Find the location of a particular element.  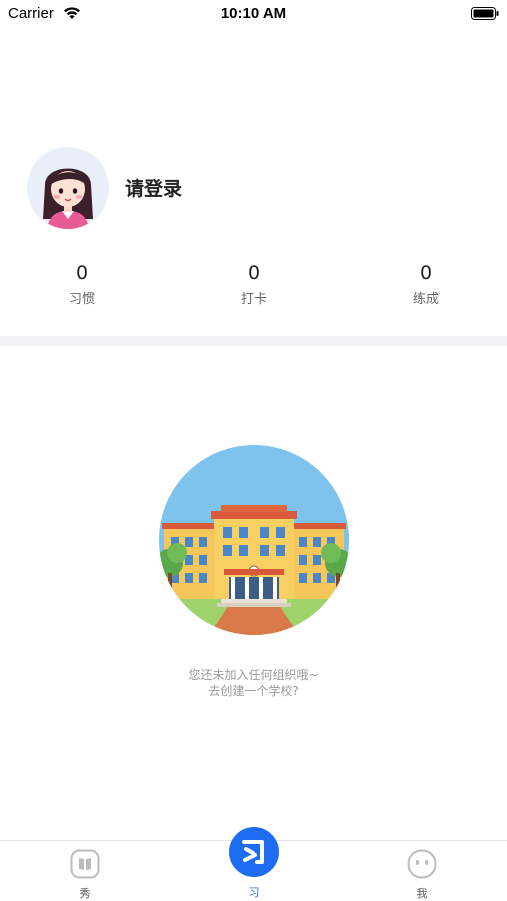

tab-me: 我 is located at coordinates (422, 871).